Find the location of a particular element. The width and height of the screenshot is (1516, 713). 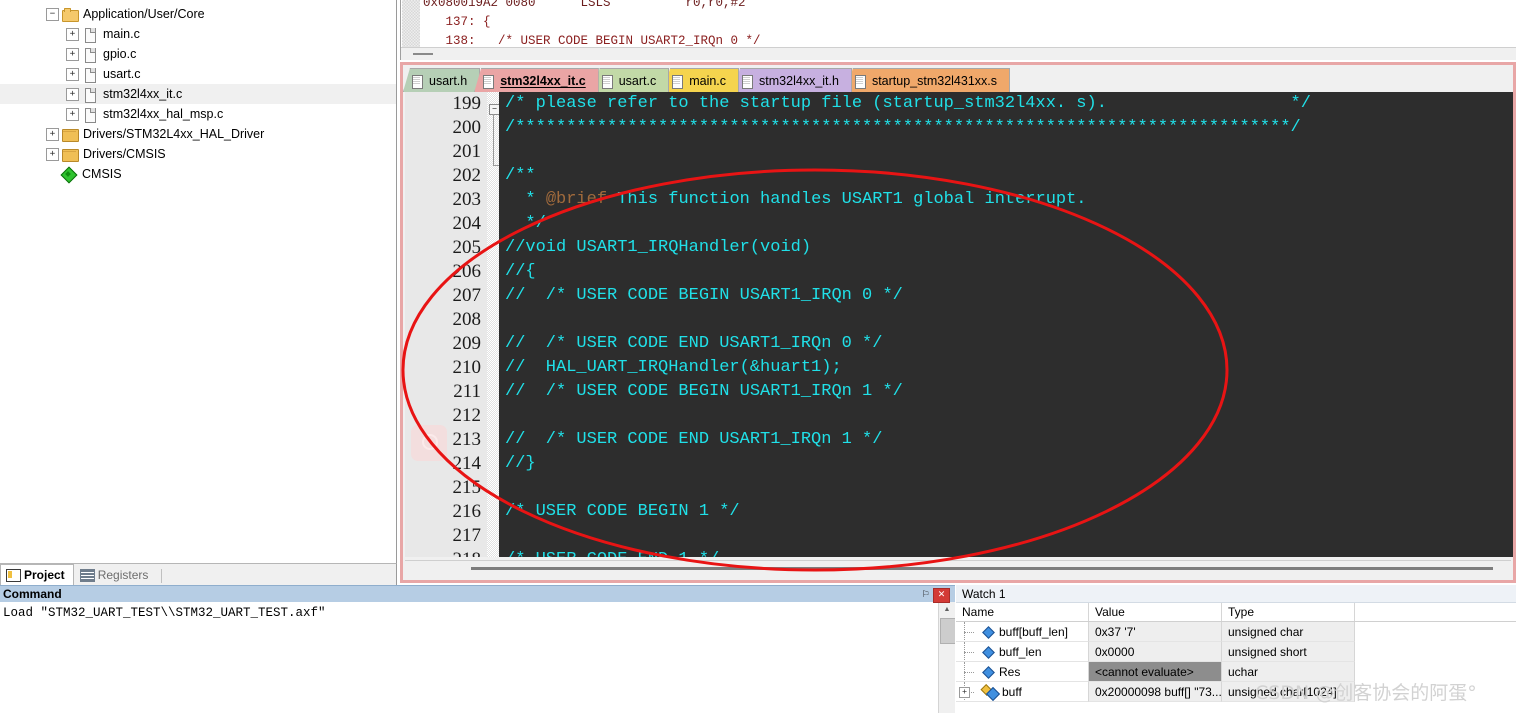

editor-tab-label: usart.h is located at coordinates (448, 80).